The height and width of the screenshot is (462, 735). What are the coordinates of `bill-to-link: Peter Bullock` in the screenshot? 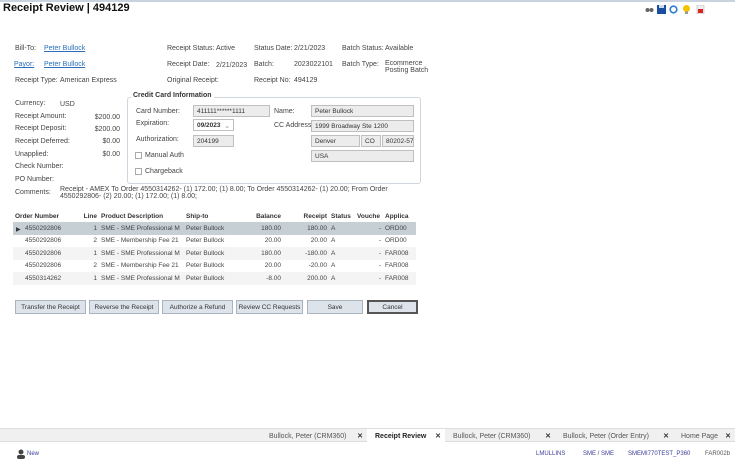 It's located at (64, 48).